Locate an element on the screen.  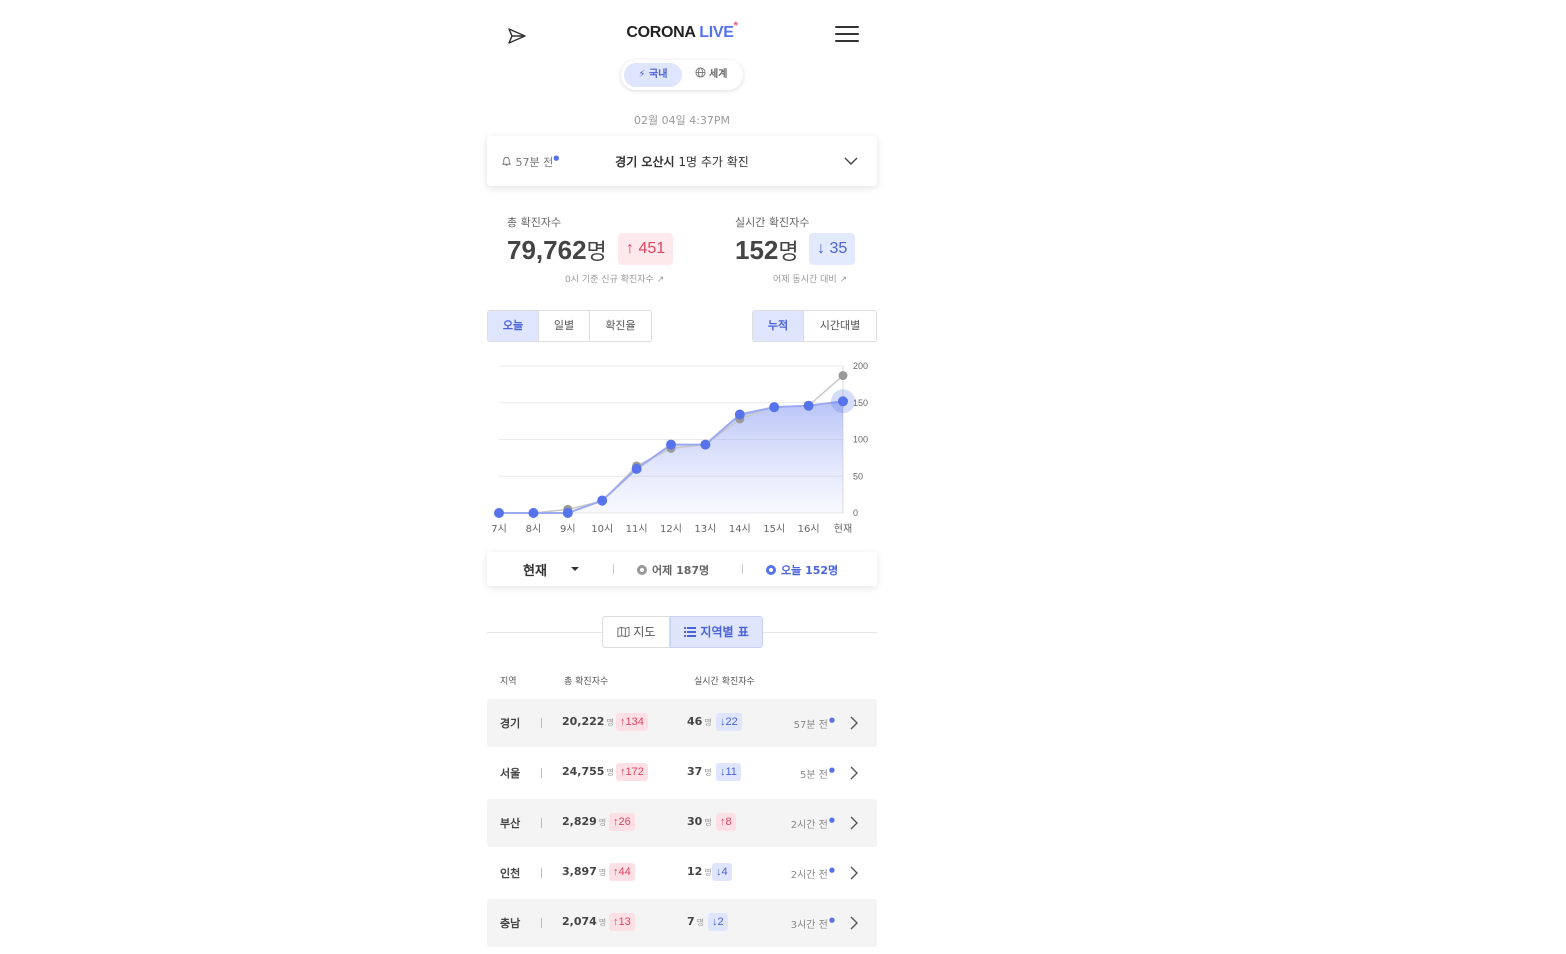
brand-logo: CORONA LIVE* is located at coordinates (682, 31).